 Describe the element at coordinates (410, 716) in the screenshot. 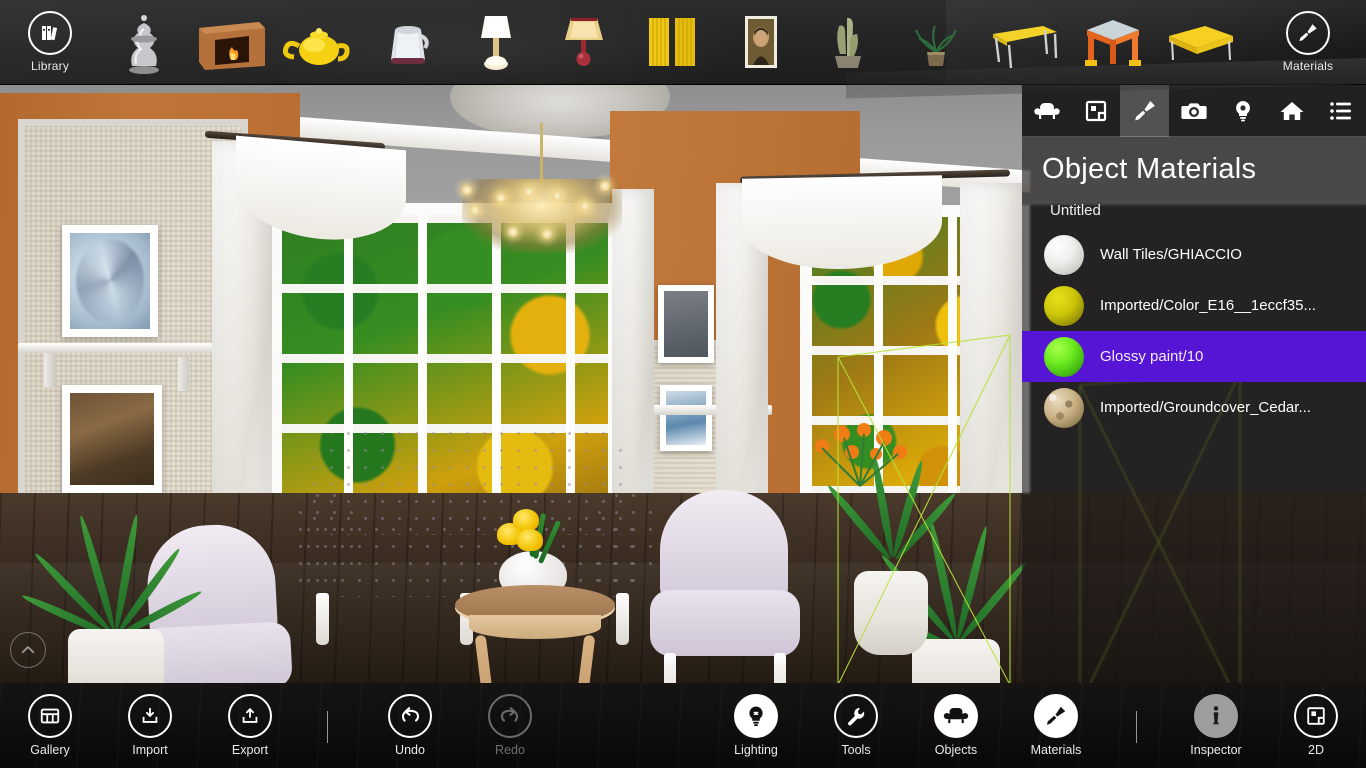

I see `undo-arrow-icon` at that location.